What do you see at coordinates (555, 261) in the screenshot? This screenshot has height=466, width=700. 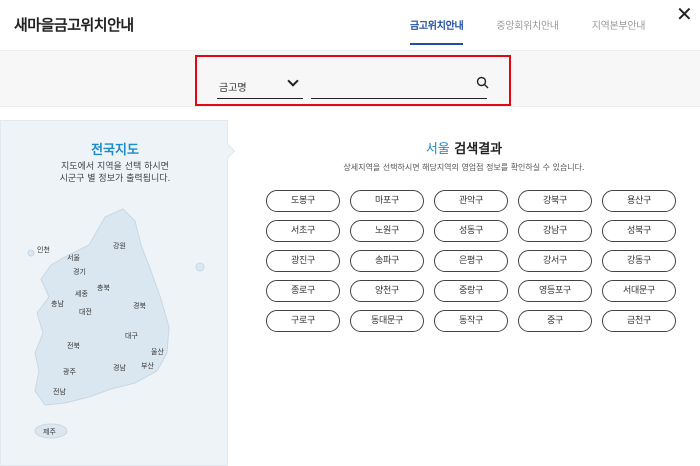 I see `district-button: 강서구` at bounding box center [555, 261].